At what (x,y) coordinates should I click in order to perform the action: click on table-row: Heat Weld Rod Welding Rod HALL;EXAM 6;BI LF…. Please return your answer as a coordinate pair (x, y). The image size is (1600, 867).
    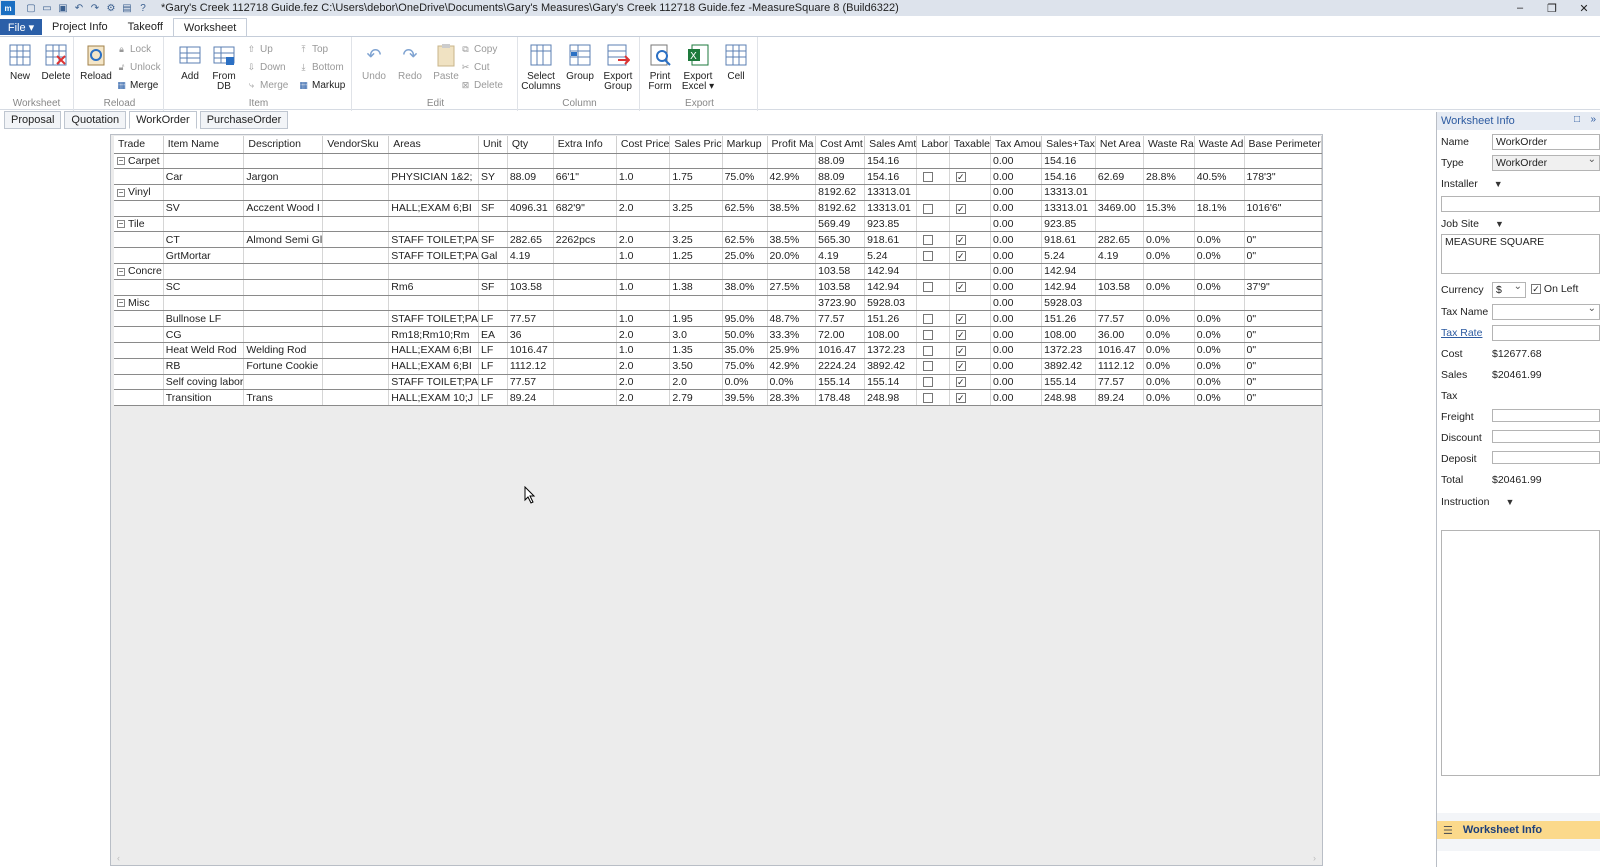
    Looking at the image, I should click on (718, 350).